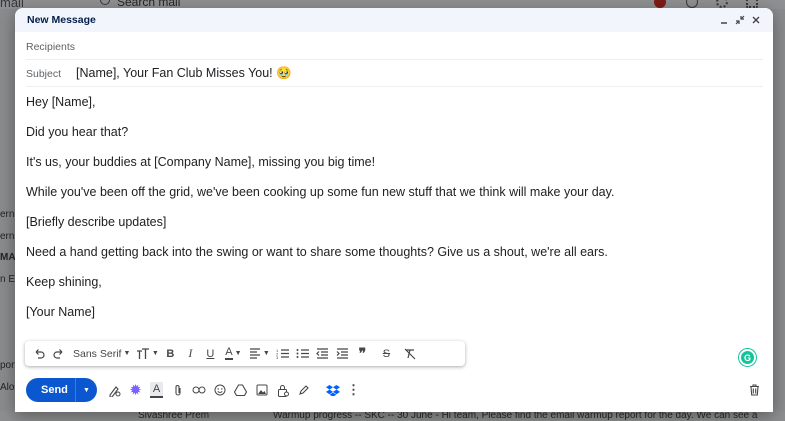 This screenshot has width=785, height=421. I want to click on indent-less-icon, so click(322, 354).